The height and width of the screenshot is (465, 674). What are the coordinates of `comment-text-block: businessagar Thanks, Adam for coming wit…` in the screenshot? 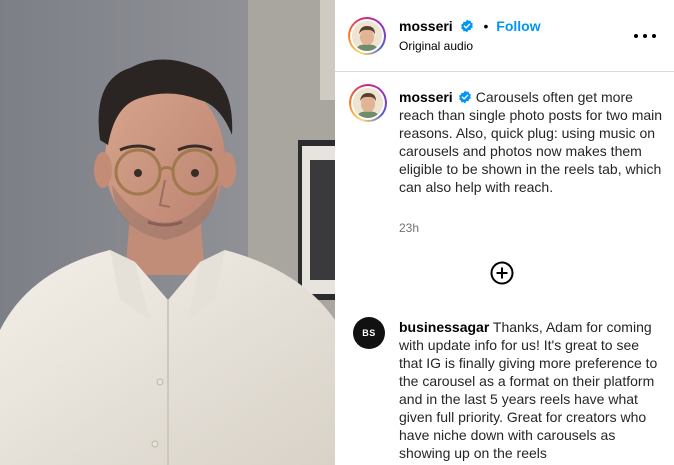 It's located at (531, 390).